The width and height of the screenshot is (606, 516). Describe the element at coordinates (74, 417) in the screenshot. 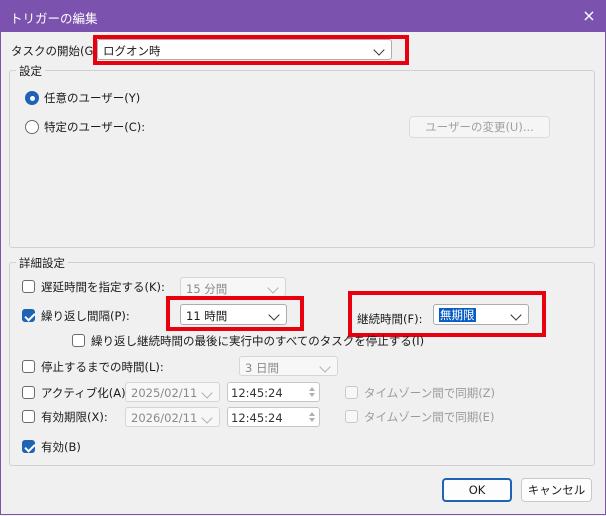

I see `expire-label: 有効期限(X):` at that location.